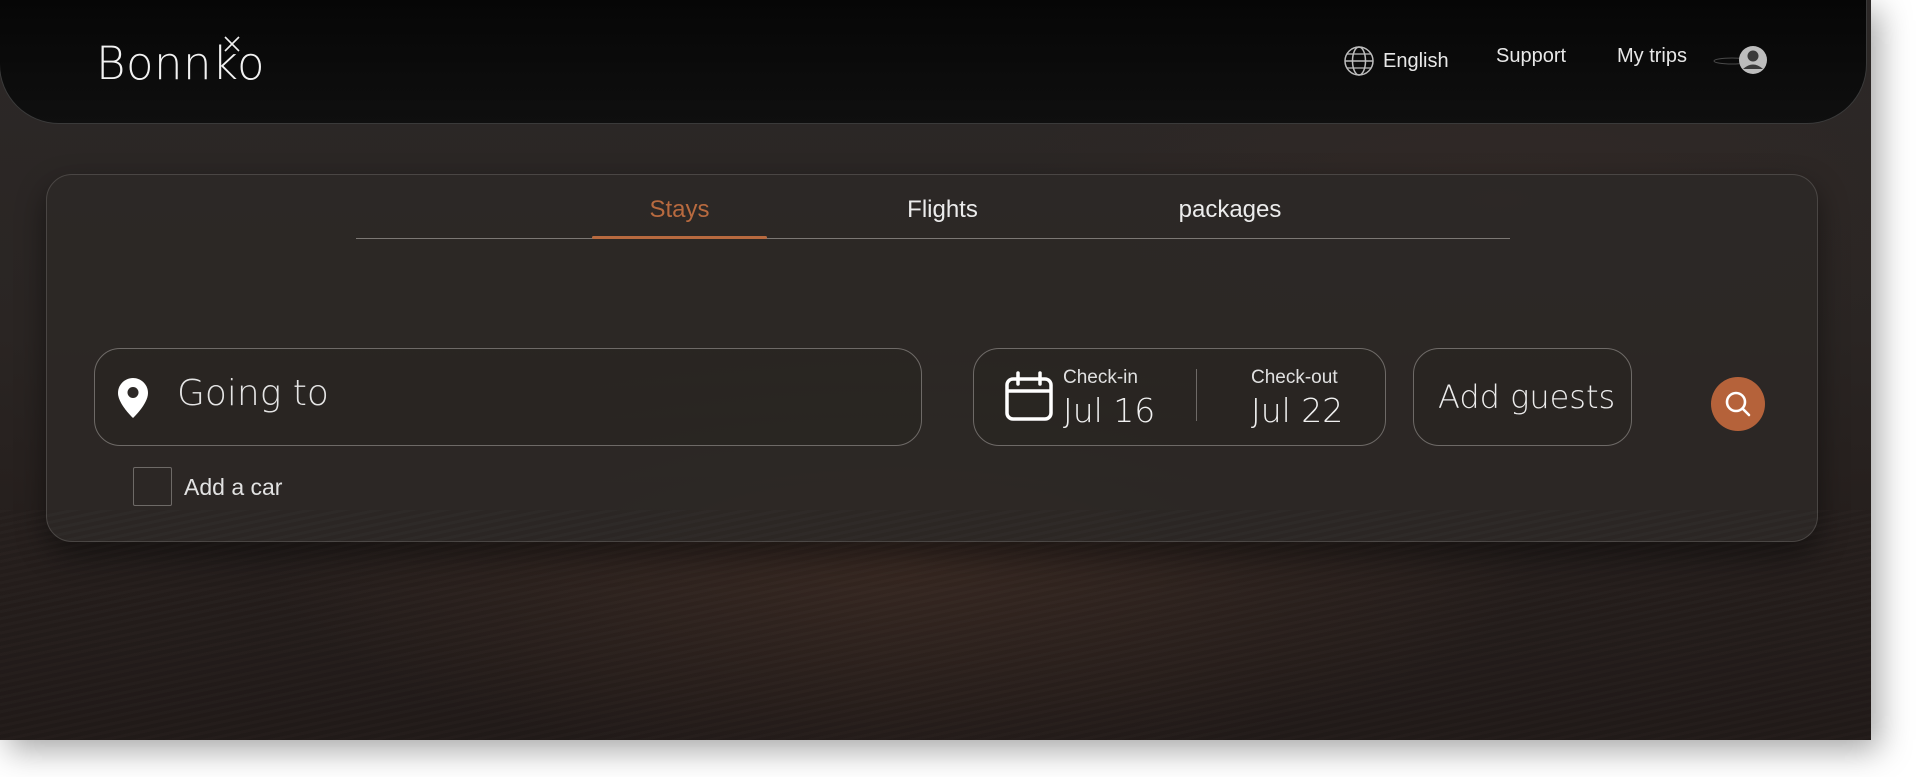  Describe the element at coordinates (933, 238) in the screenshot. I see `tabs-divider` at that location.